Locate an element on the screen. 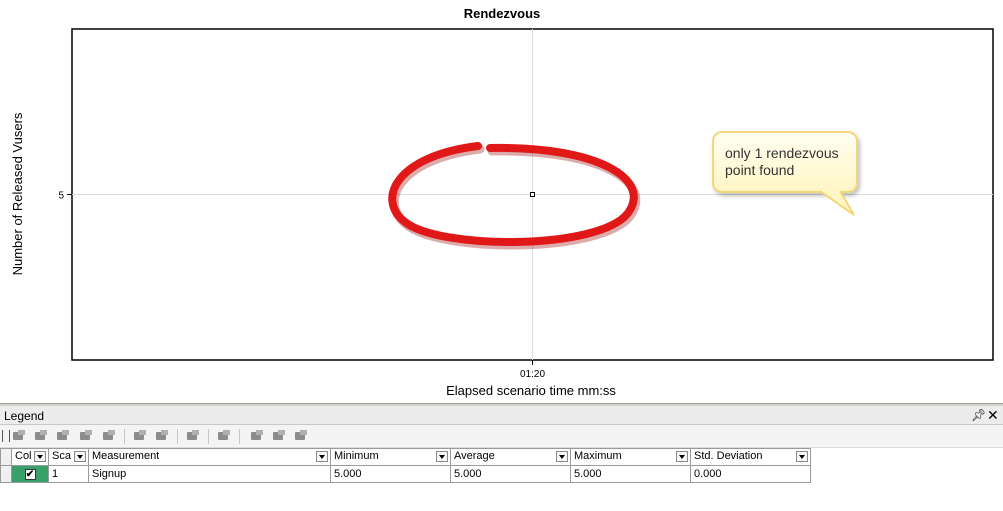 This screenshot has height=511, width=1003. link-icon is located at coordinates (86, 436).